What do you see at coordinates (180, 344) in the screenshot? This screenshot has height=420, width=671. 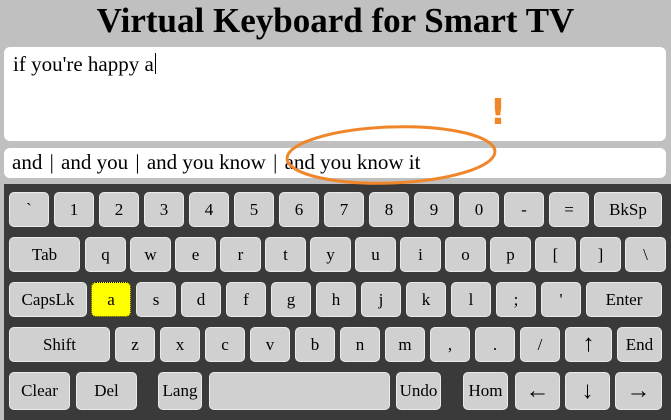 I see `key-x: x` at bounding box center [180, 344].